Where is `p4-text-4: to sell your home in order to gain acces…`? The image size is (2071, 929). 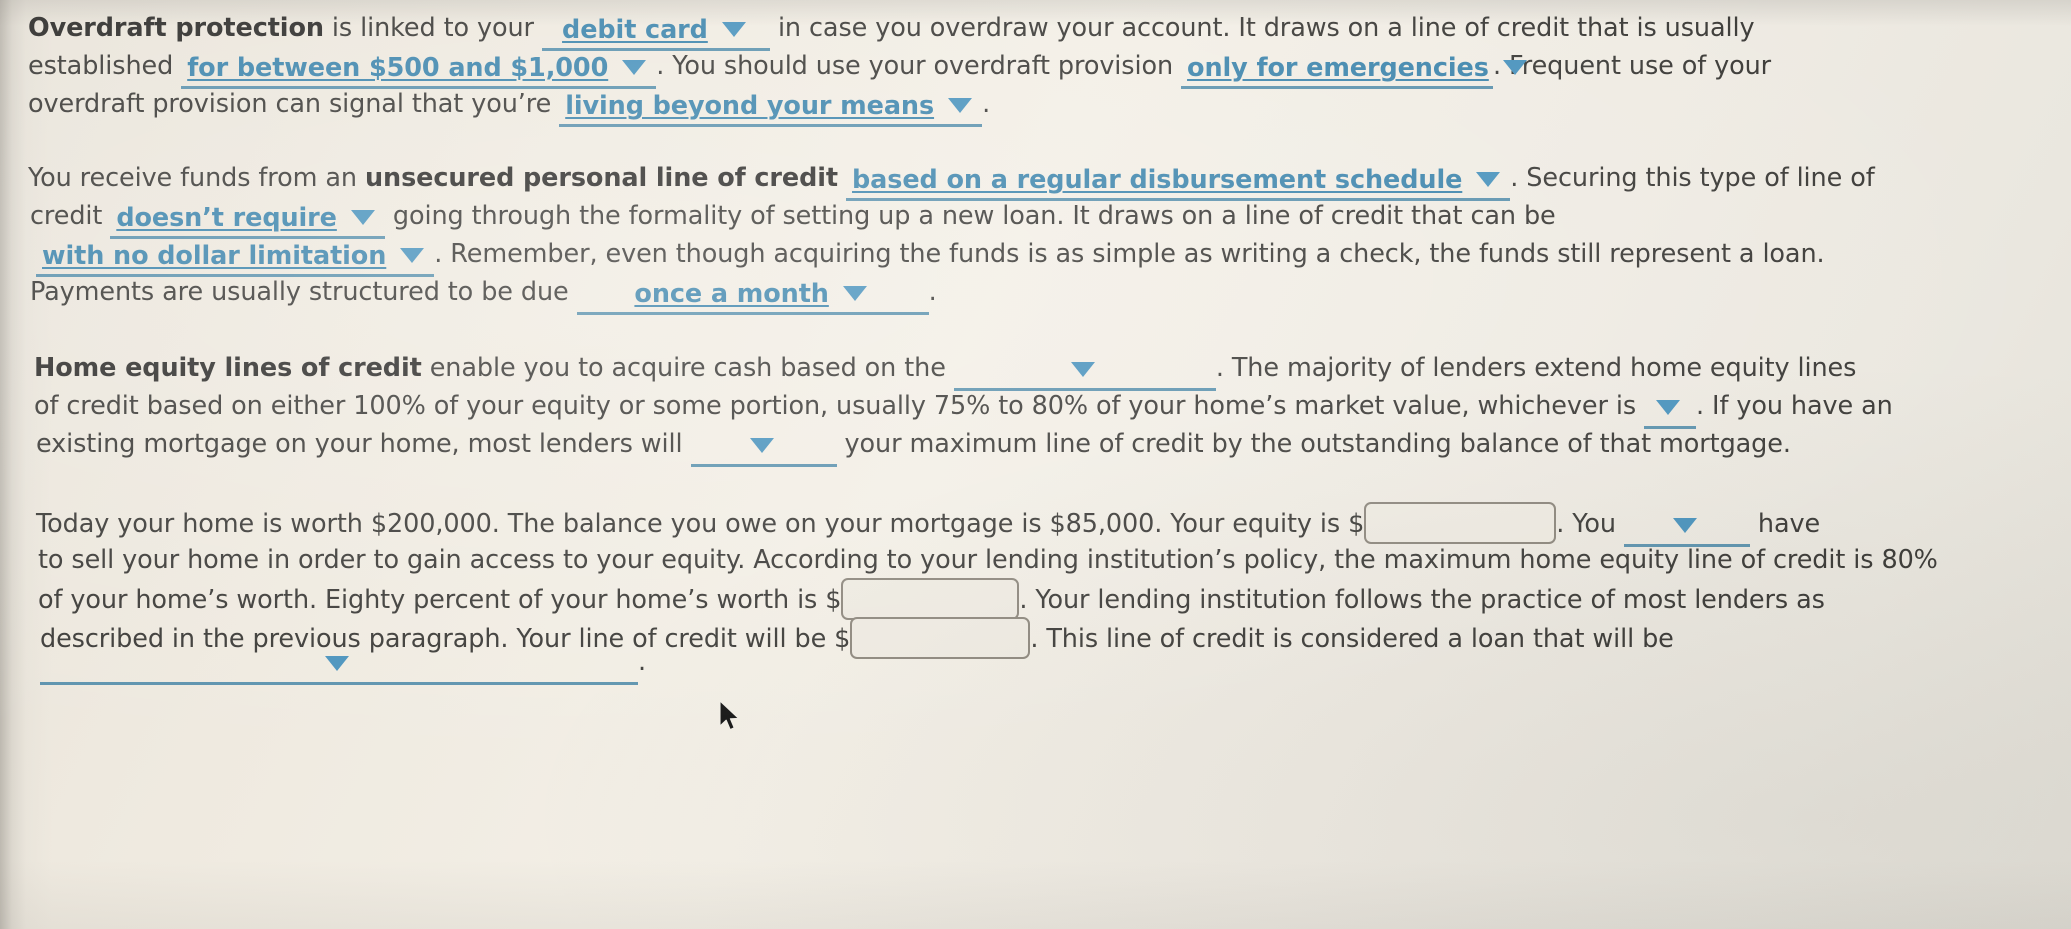 p4-text-4: to sell your home in order to gain acces… is located at coordinates (988, 560).